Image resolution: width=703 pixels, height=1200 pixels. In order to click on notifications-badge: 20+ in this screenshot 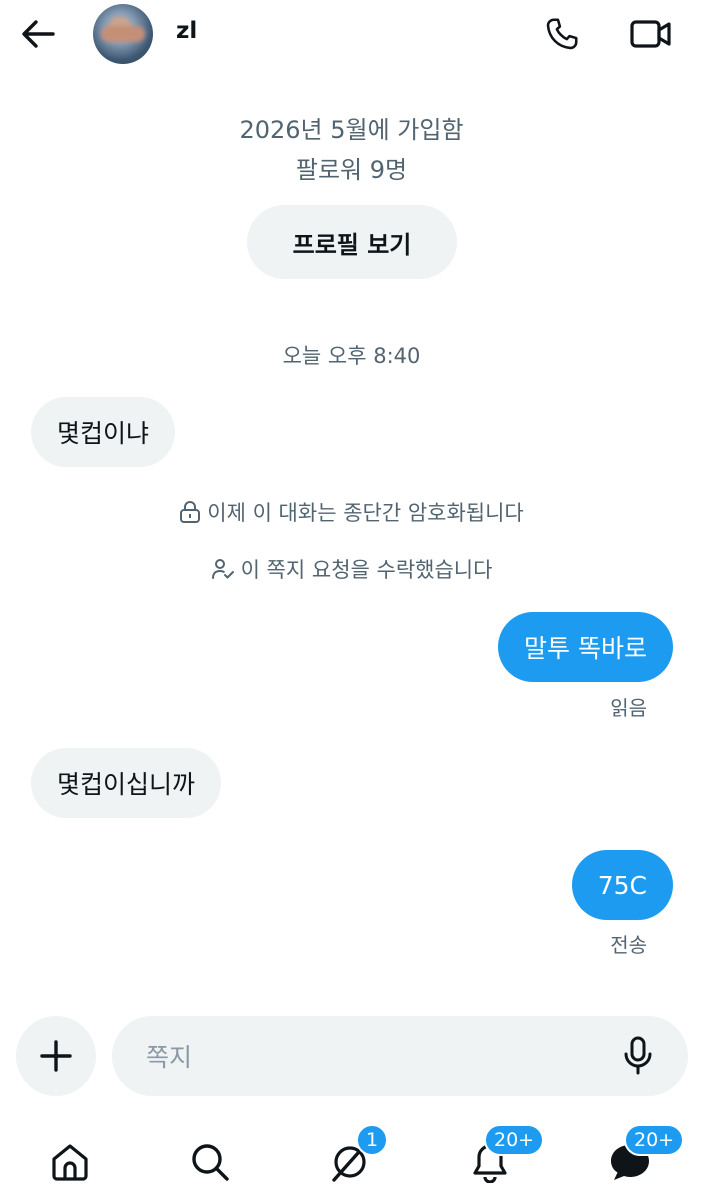, I will do `click(514, 1140)`.